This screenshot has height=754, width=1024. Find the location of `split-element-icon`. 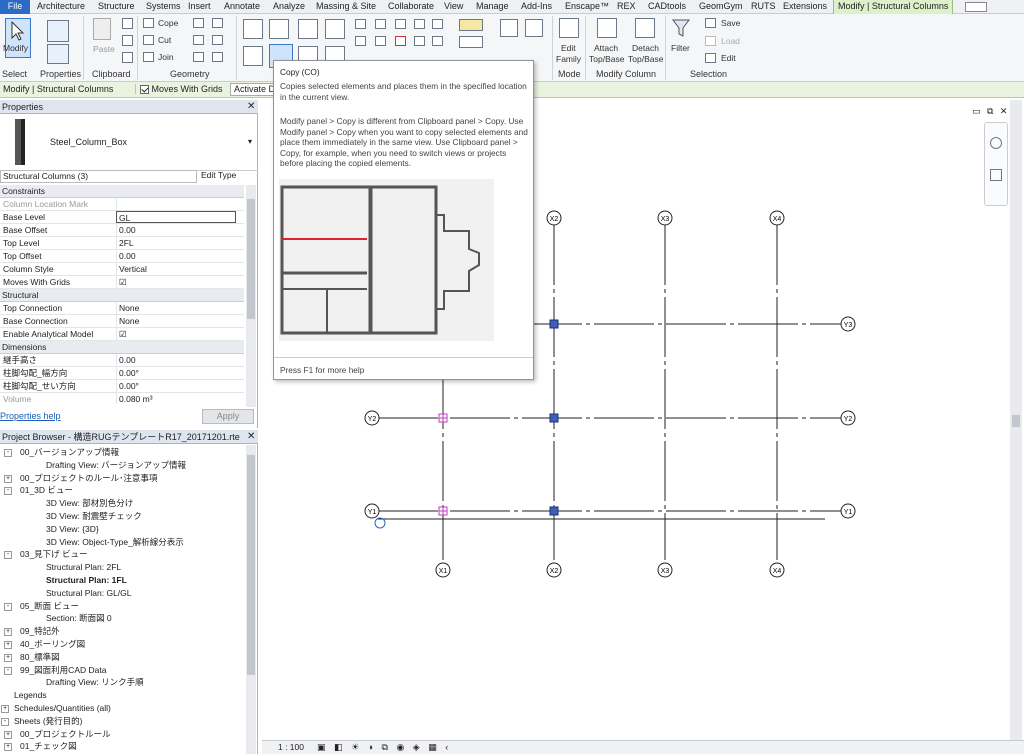

split-element-icon is located at coordinates (360, 24).